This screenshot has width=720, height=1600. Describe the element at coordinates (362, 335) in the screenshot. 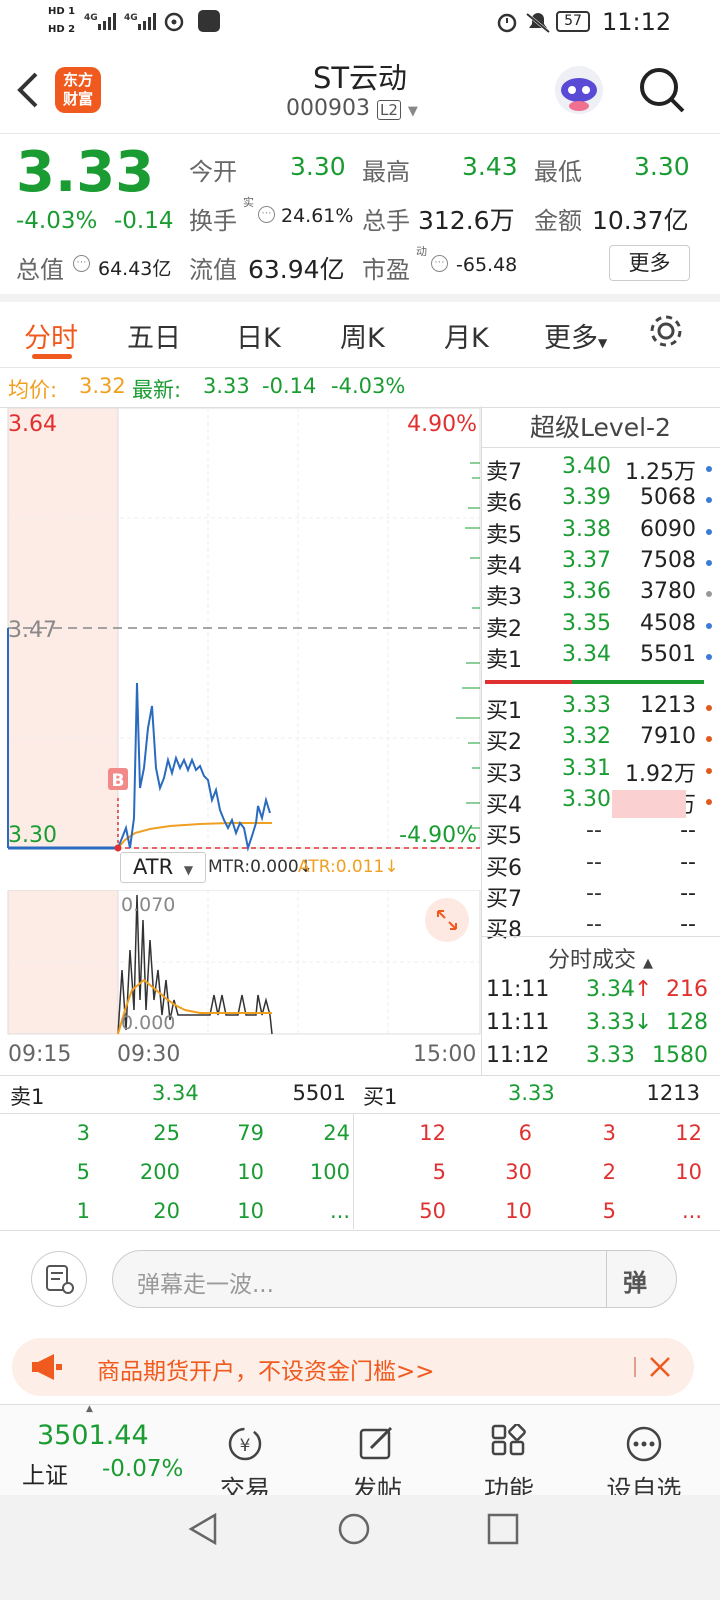

I see `tab-weekly-k: 周K` at that location.